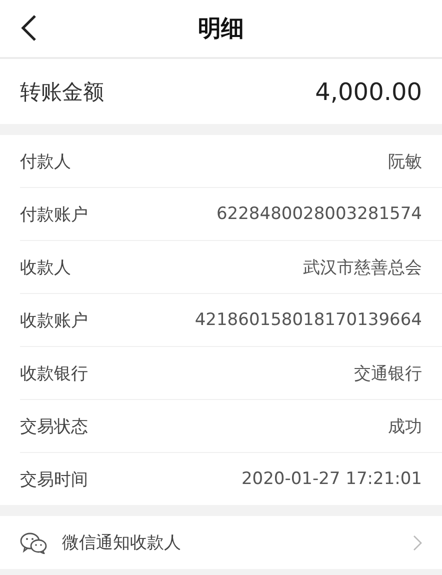 This screenshot has width=442, height=575. I want to click on detail-label: 收款银行, so click(54, 373).